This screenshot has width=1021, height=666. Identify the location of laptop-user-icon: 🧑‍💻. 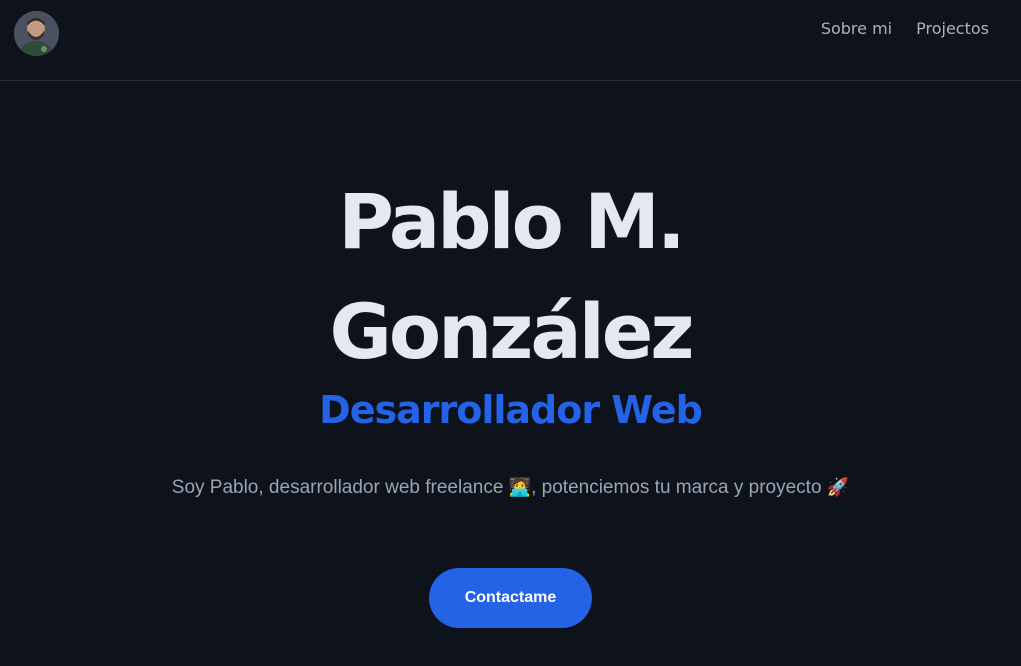
(520, 487).